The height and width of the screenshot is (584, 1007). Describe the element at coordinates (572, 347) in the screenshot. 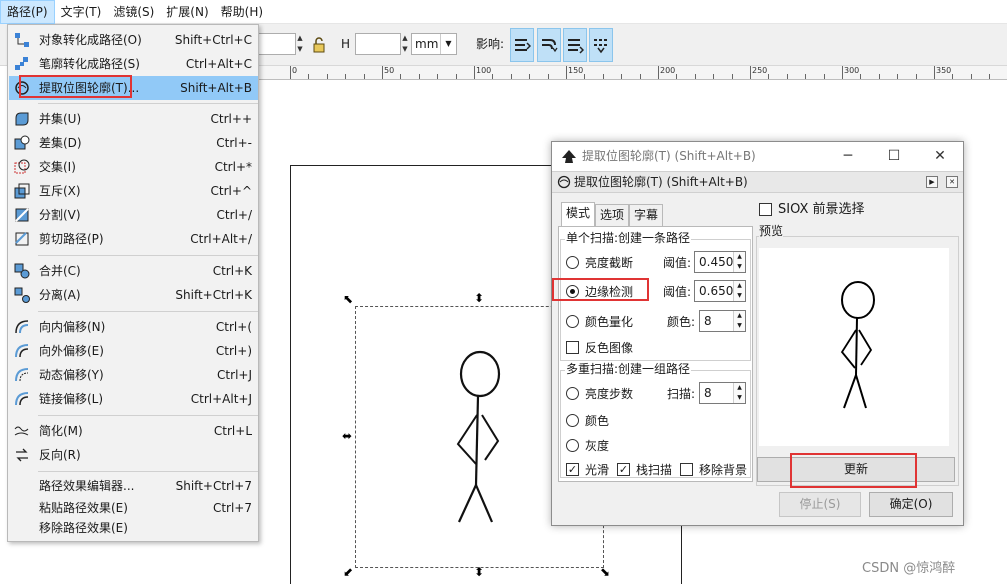

I see `invert-image-checkbox` at that location.